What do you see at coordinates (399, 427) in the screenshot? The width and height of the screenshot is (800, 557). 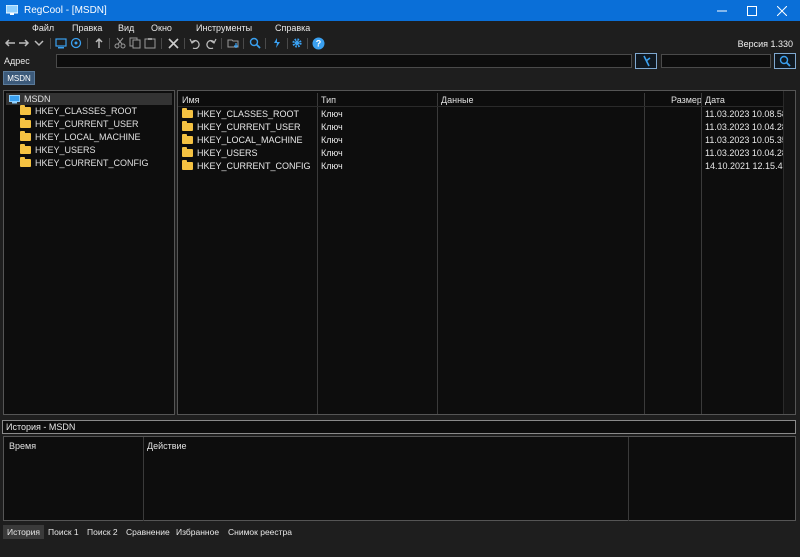 I see `history-title: История - MSDN` at bounding box center [399, 427].